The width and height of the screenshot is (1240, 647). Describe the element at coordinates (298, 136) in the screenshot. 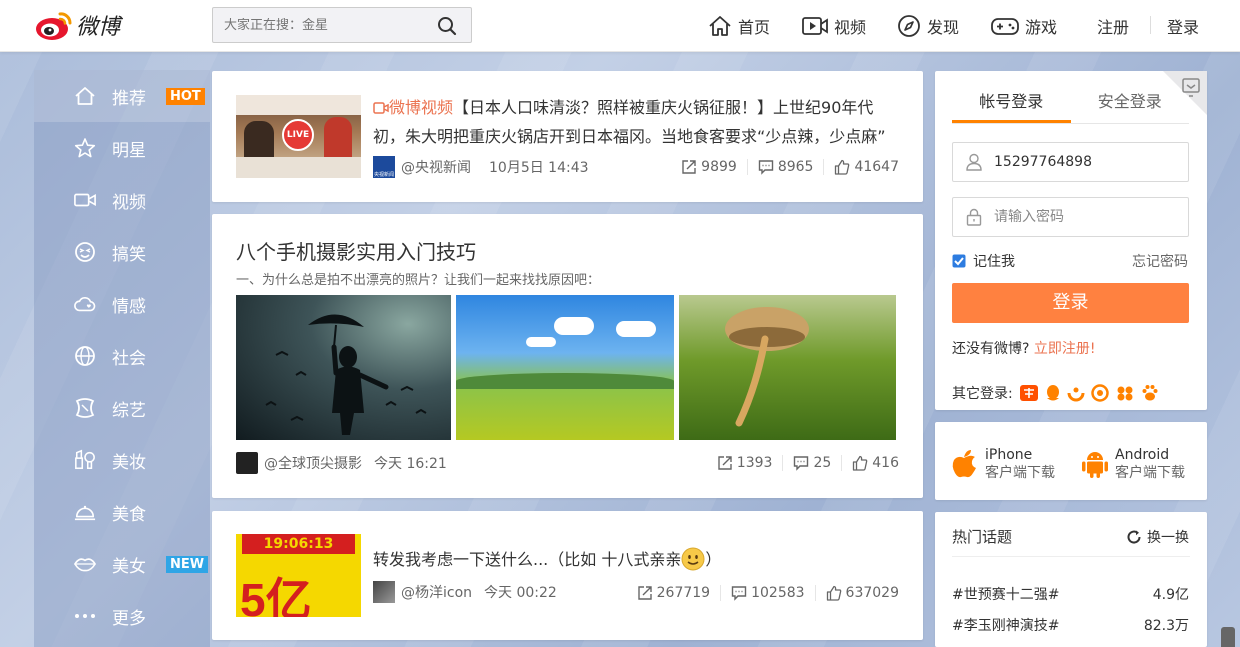

I see `feed-thumbnail: LIVE` at that location.